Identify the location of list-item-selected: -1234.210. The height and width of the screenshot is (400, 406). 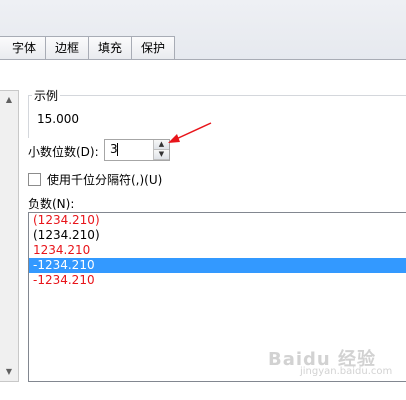
(217, 265).